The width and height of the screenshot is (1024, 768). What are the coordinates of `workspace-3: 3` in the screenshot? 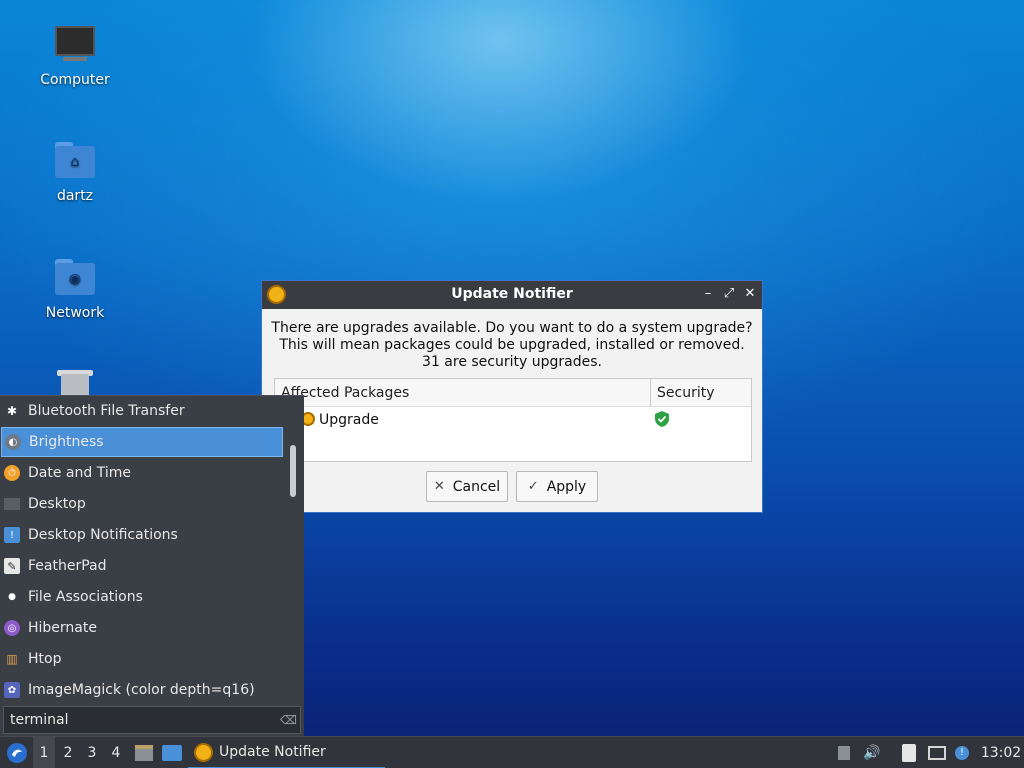 It's located at (92, 752).